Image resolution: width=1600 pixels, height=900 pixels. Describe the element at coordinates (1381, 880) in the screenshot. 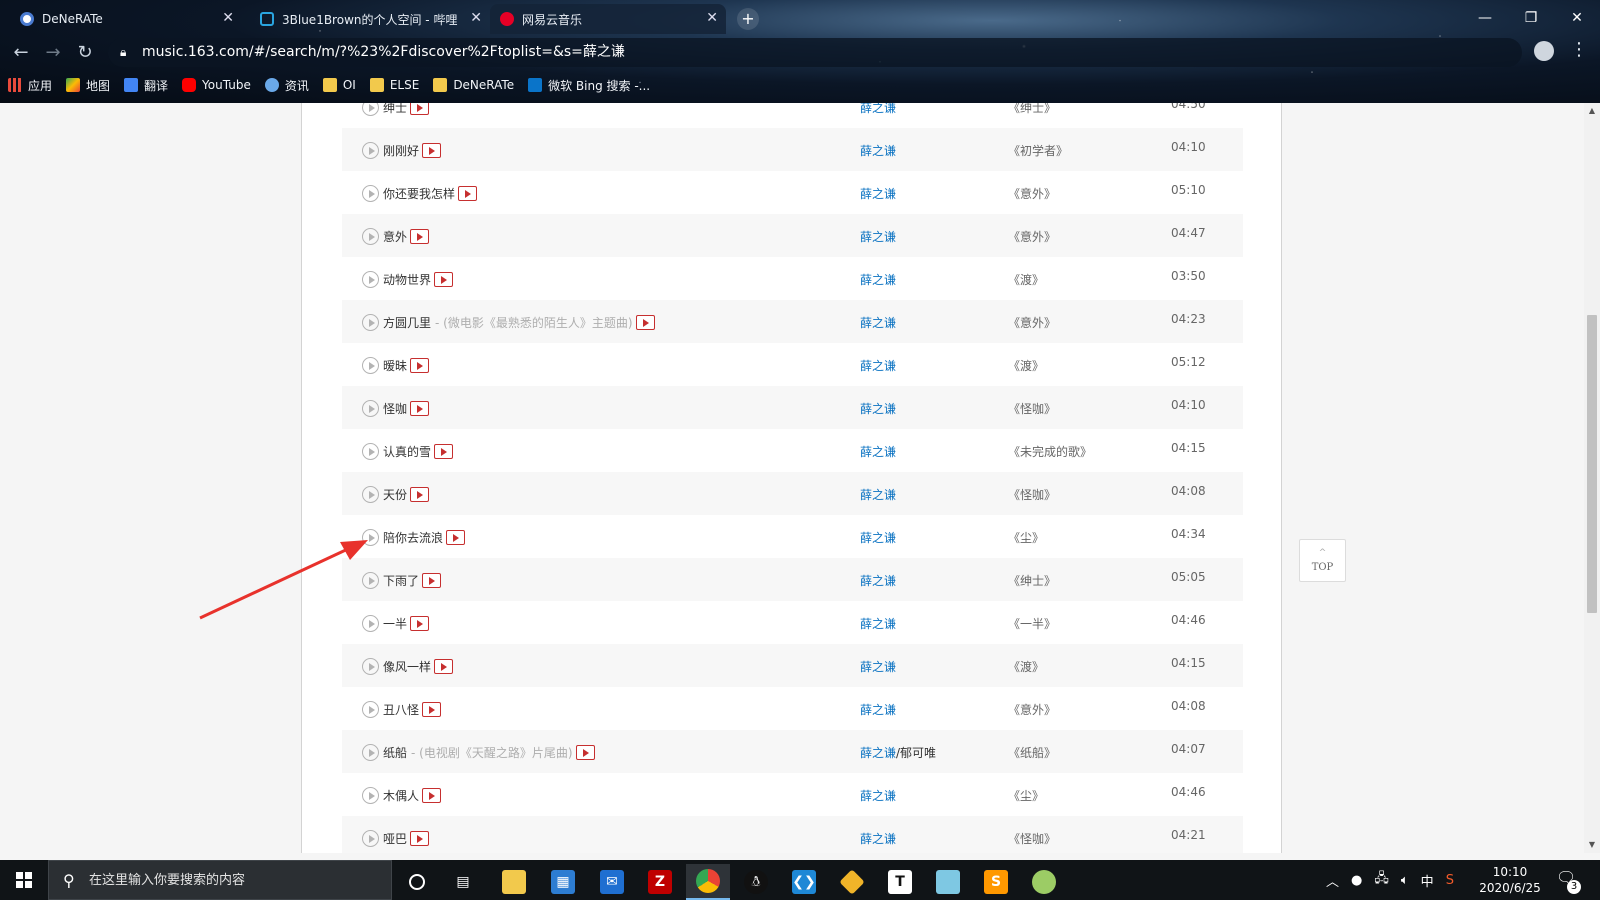

I see `network-icon: 🖧︎` at that location.